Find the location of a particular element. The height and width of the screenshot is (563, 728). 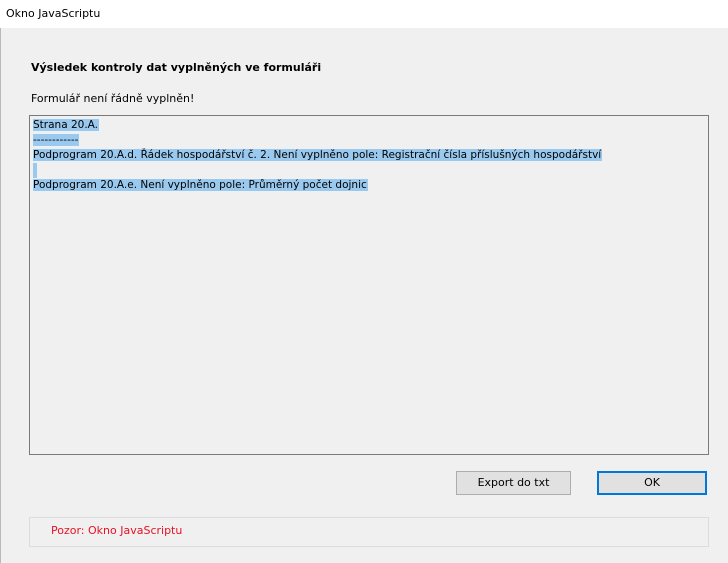

textarea-line: ------------ is located at coordinates (317, 140).